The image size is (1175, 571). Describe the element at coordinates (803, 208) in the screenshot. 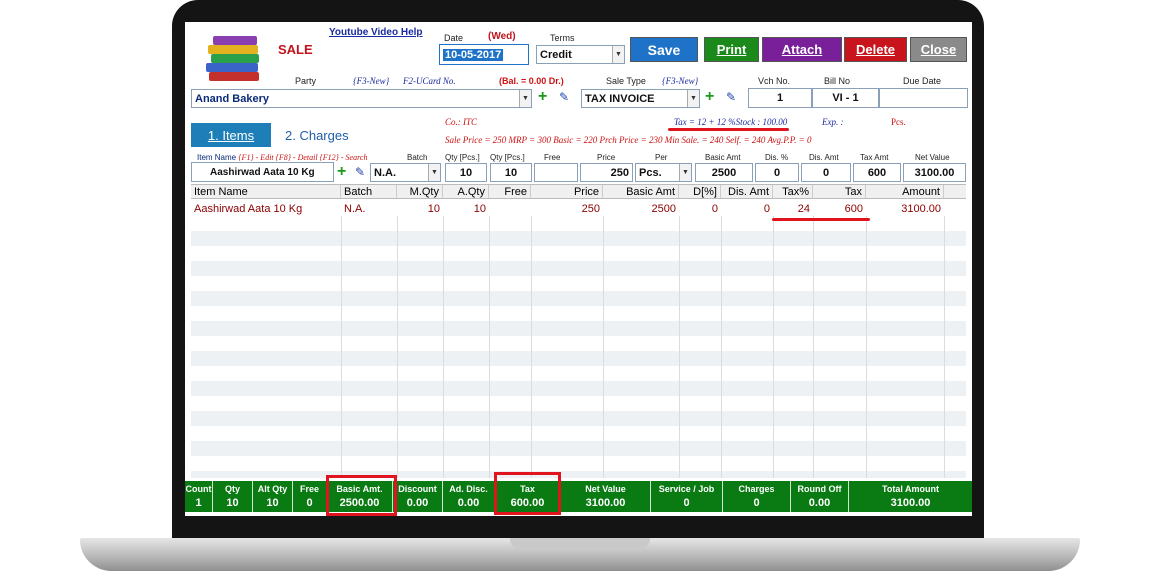

I see `row-tax-pct: 24` at that location.